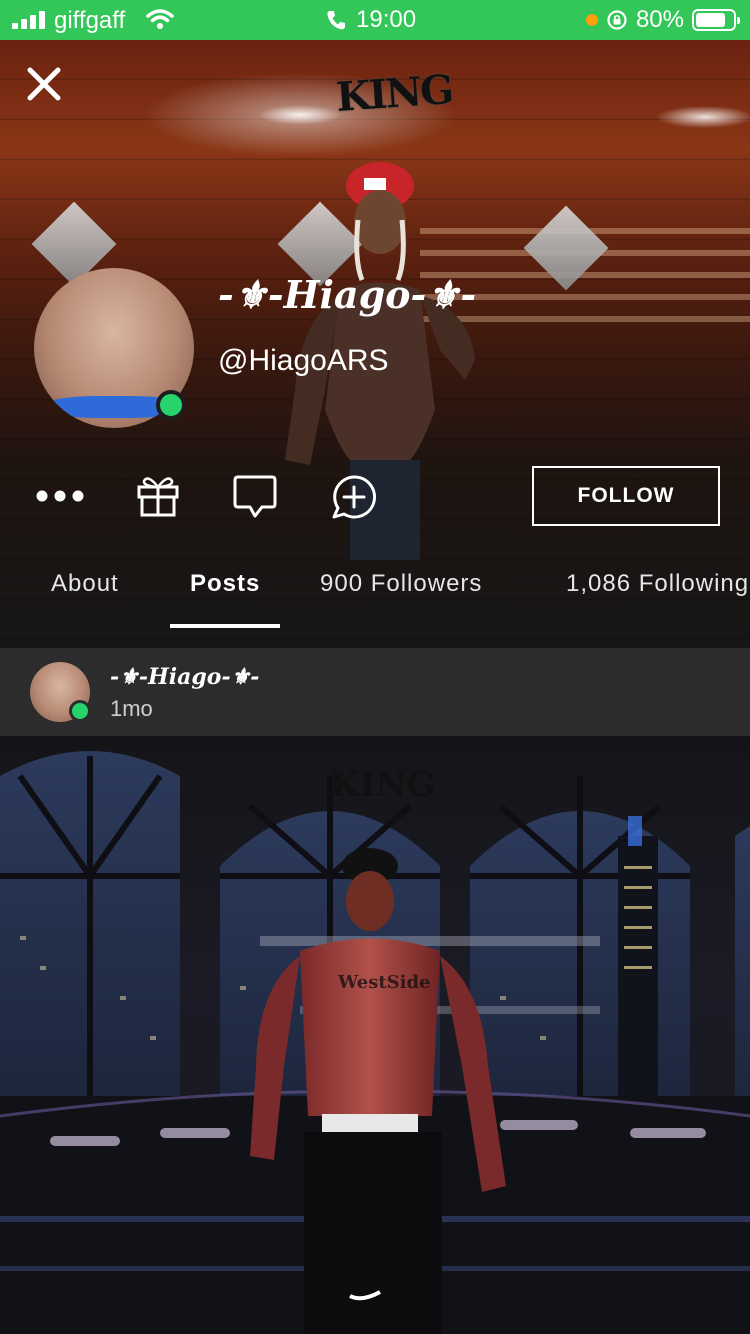 This screenshot has width=750, height=1334. I want to click on gift-icon, so click(158, 495).